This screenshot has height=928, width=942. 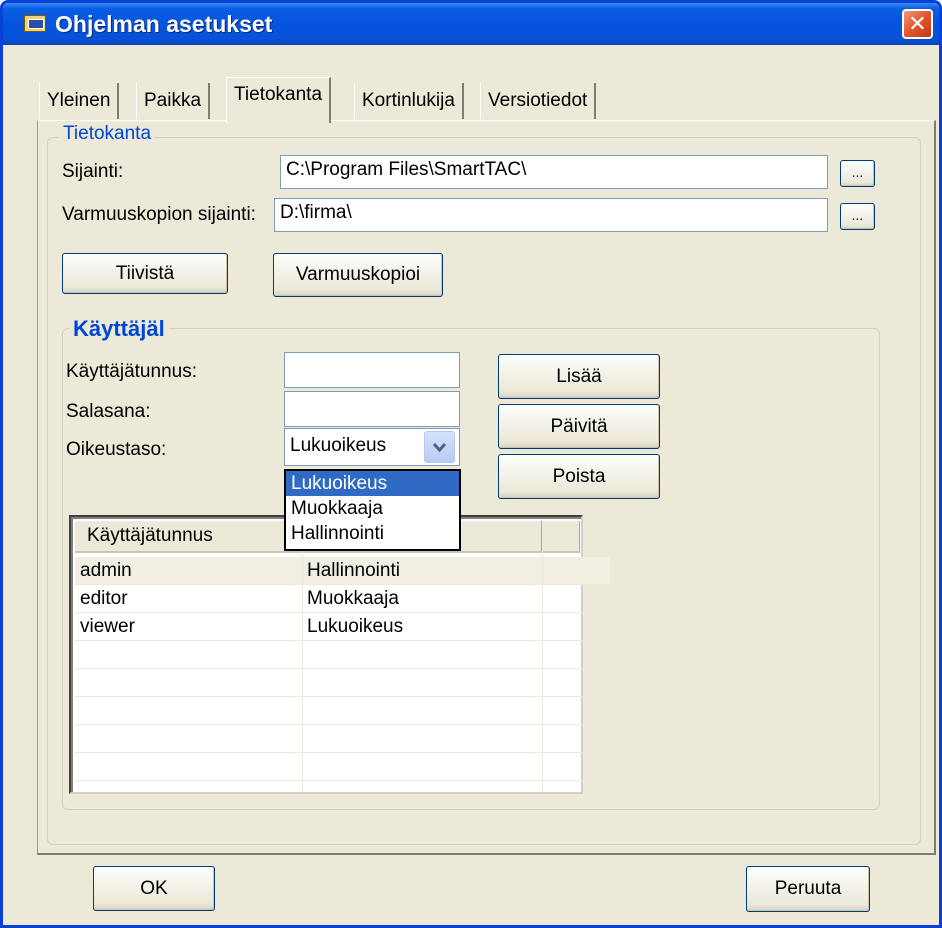 I want to click on location-label: Sijainti:, so click(x=93, y=171).